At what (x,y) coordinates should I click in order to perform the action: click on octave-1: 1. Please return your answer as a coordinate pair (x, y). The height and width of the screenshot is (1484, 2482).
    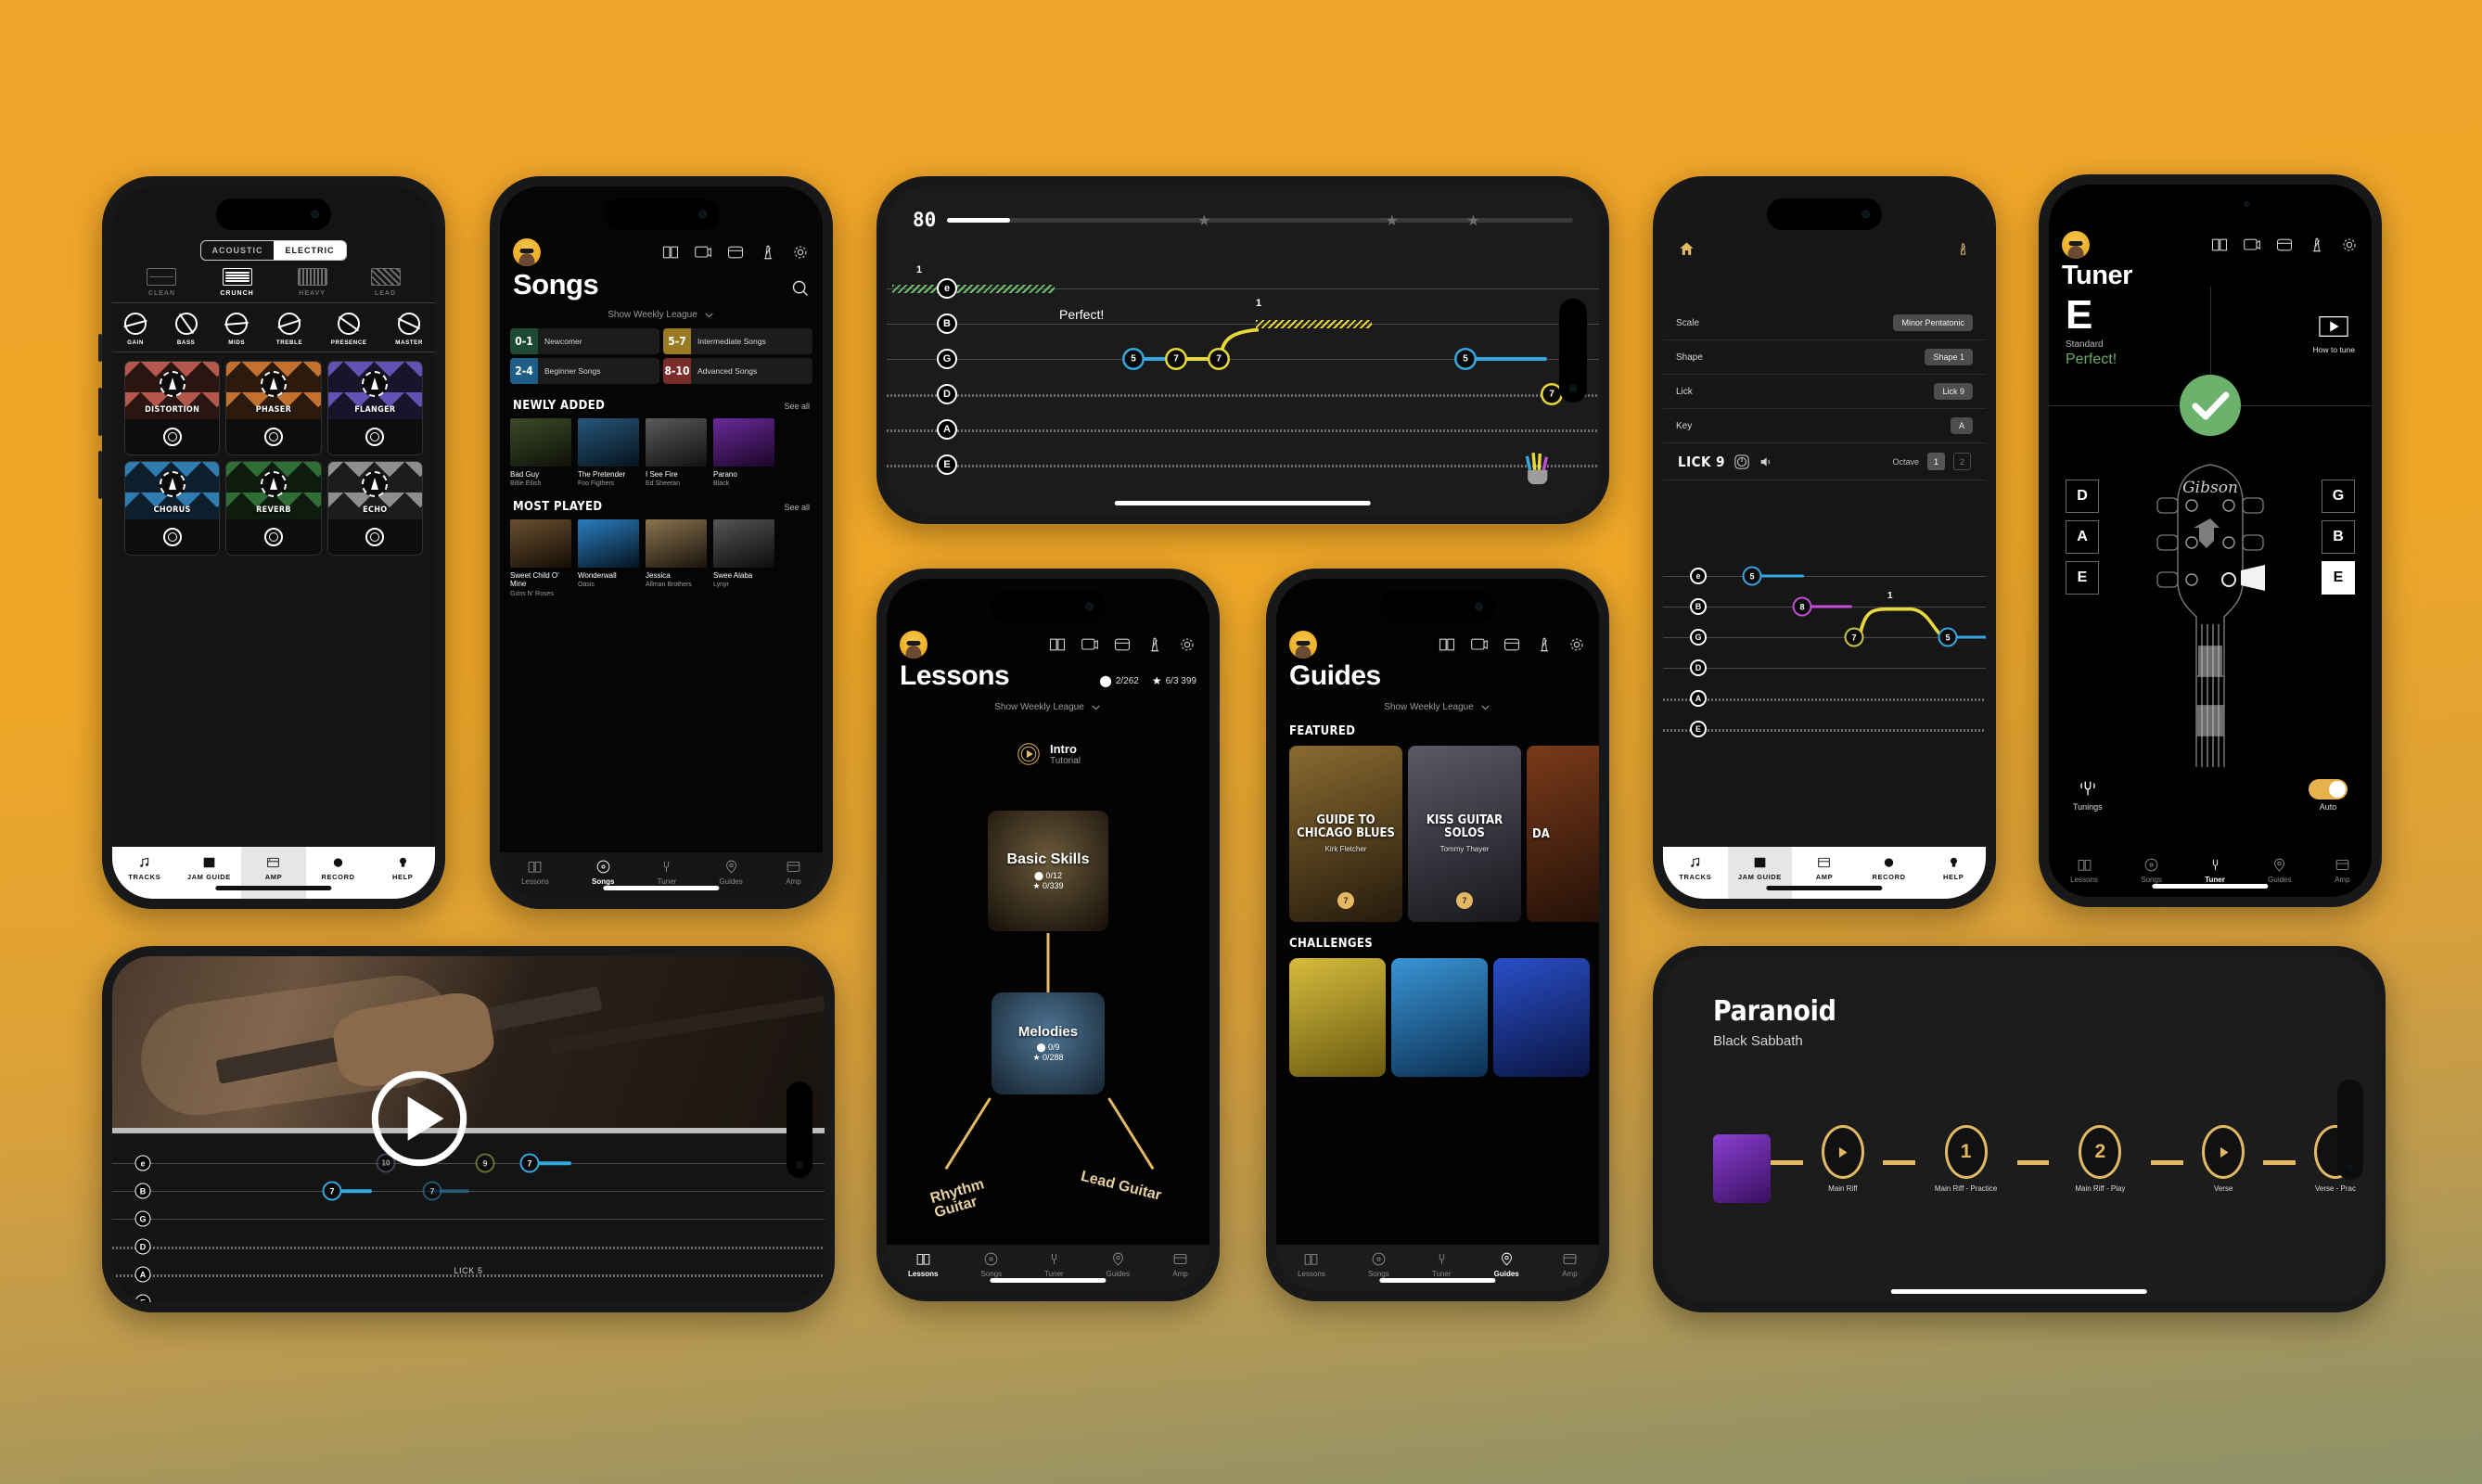
    Looking at the image, I should click on (1936, 461).